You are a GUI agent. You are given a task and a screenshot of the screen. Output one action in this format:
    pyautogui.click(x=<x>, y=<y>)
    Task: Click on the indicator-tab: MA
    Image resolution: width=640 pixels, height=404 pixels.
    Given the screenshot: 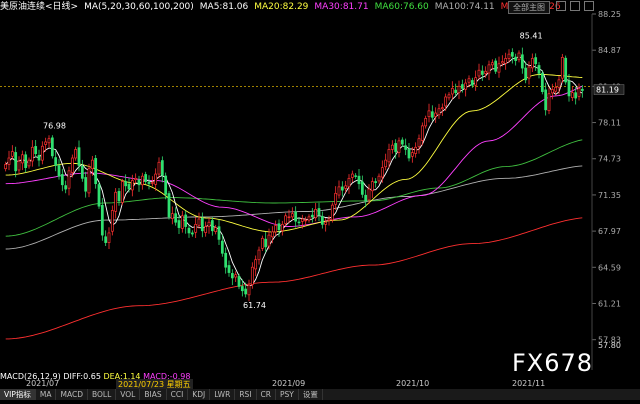 What is the action you would take?
    pyautogui.click(x=46, y=394)
    